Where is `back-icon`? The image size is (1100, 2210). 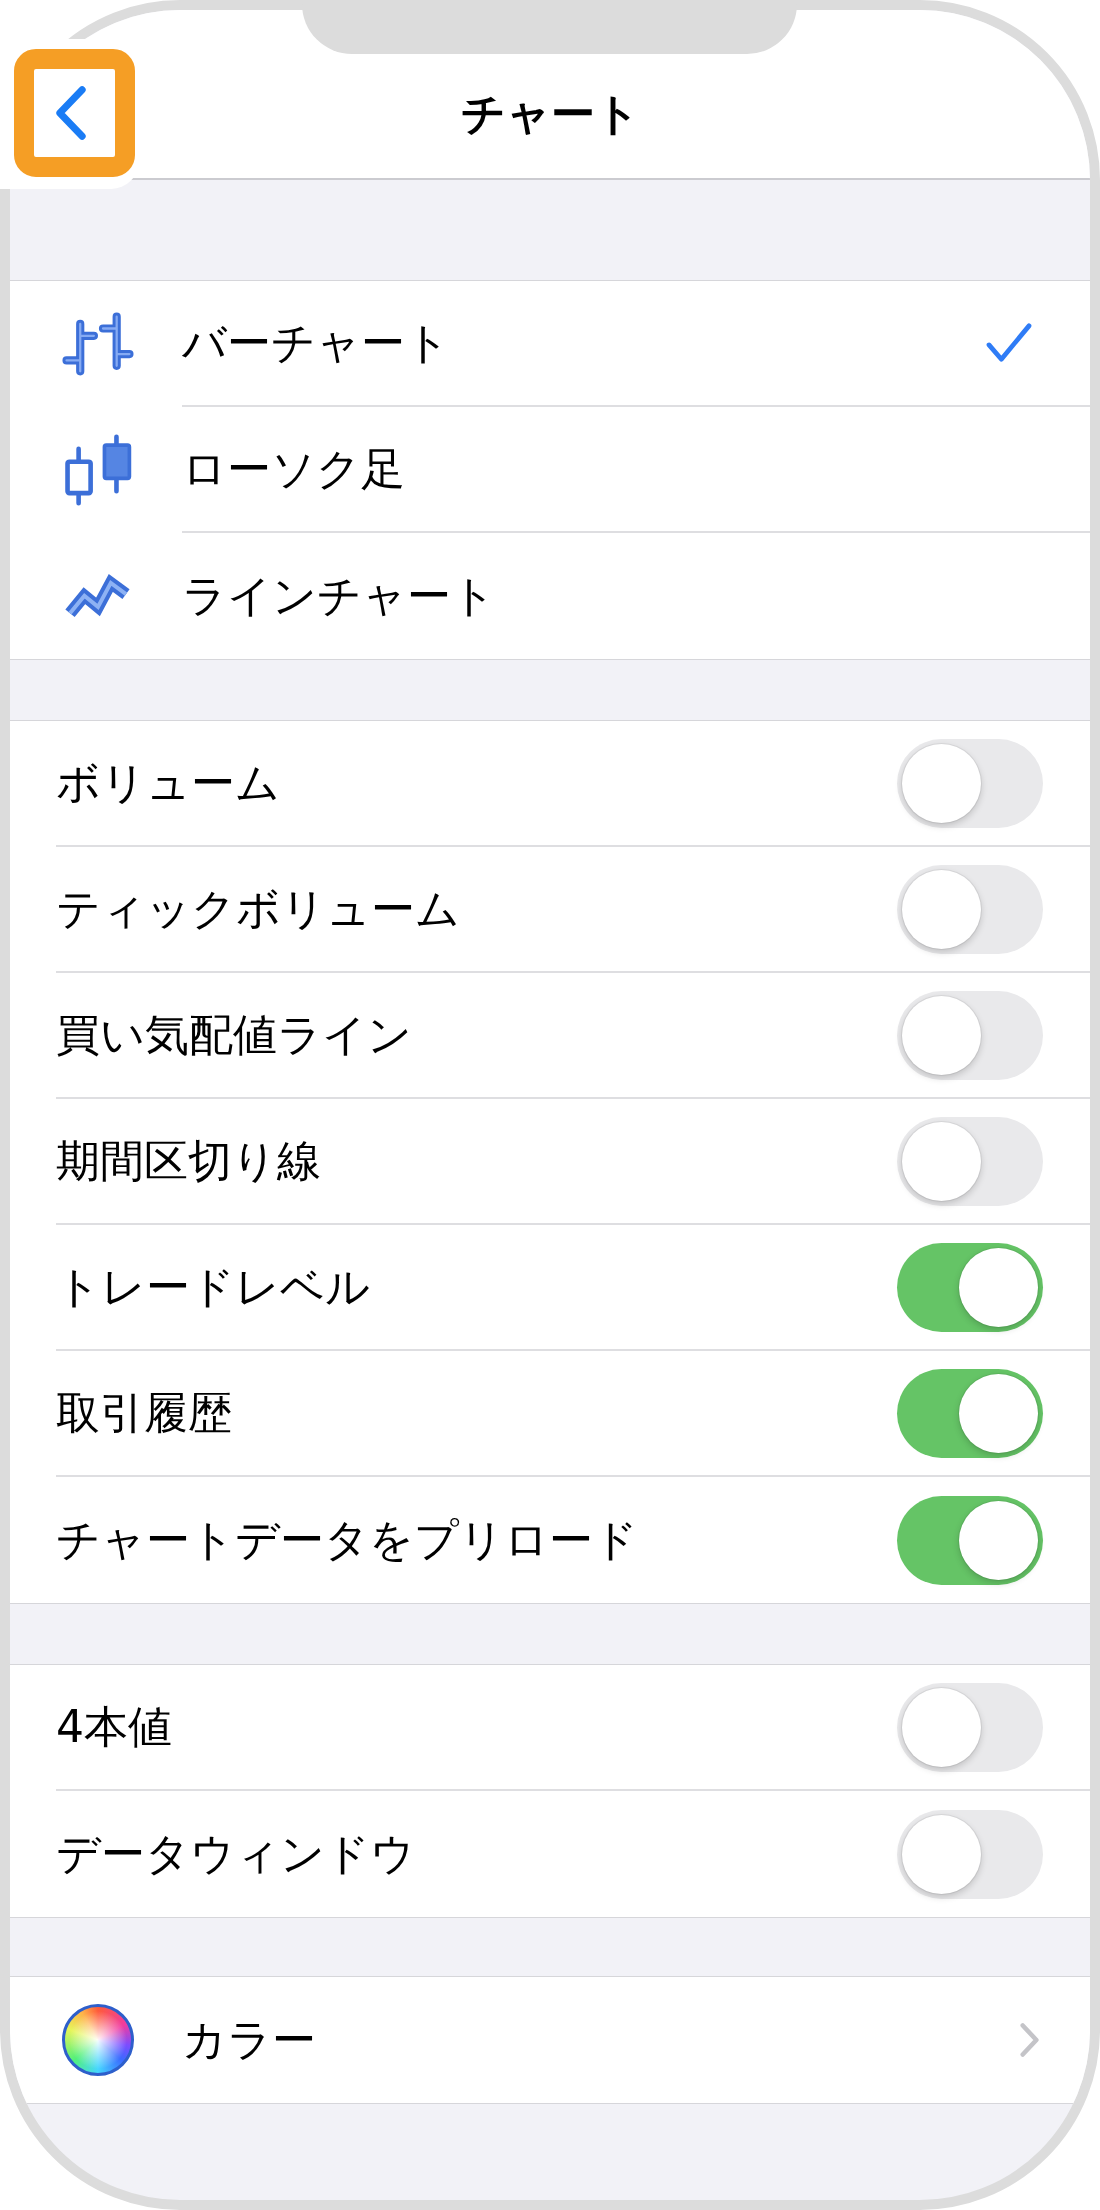 back-icon is located at coordinates (70, 113).